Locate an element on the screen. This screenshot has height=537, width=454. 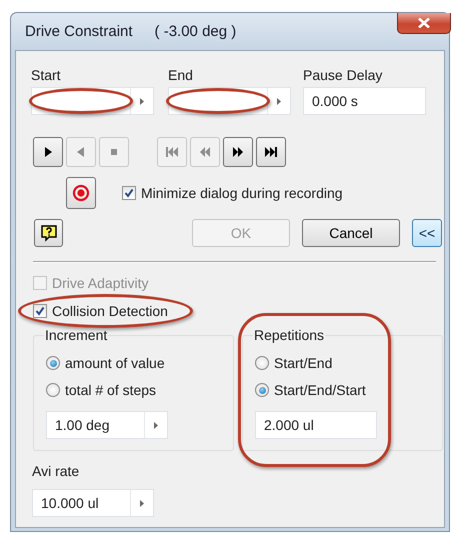
skip-end-icon is located at coordinates (271, 152).